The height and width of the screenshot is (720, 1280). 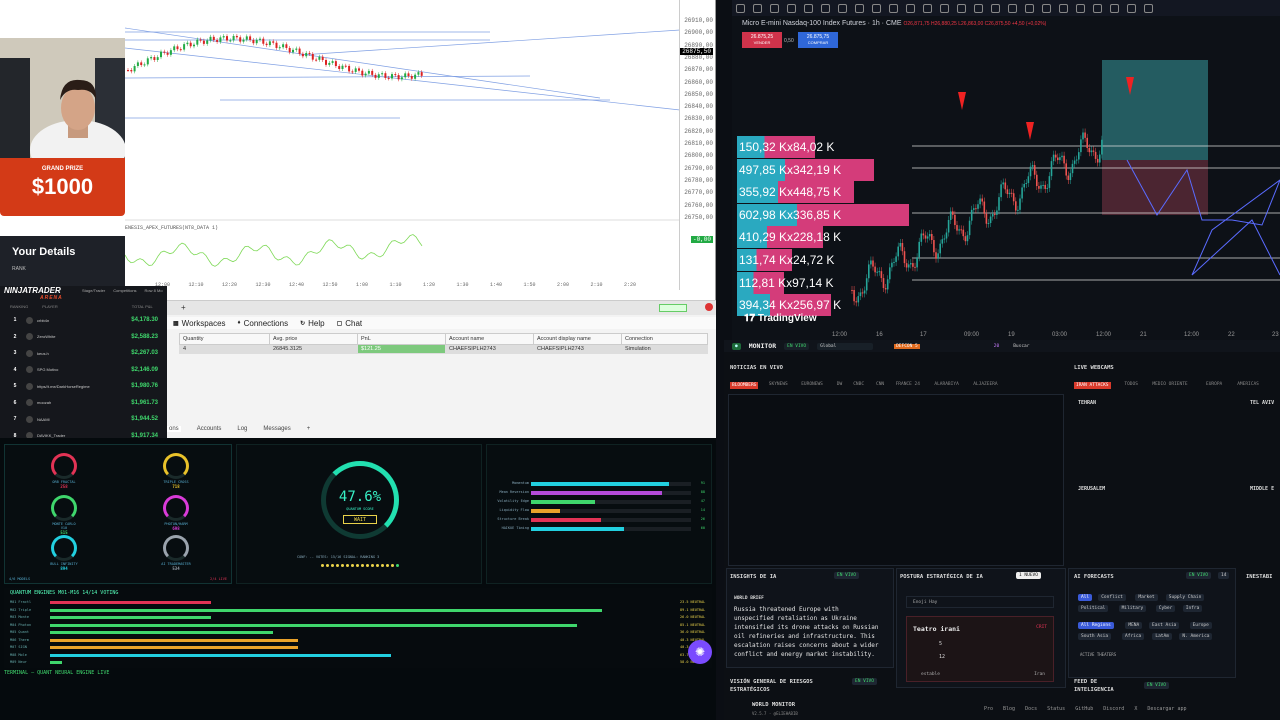 I want to click on webcam-tab: AMERICAS, so click(x=1248, y=384).